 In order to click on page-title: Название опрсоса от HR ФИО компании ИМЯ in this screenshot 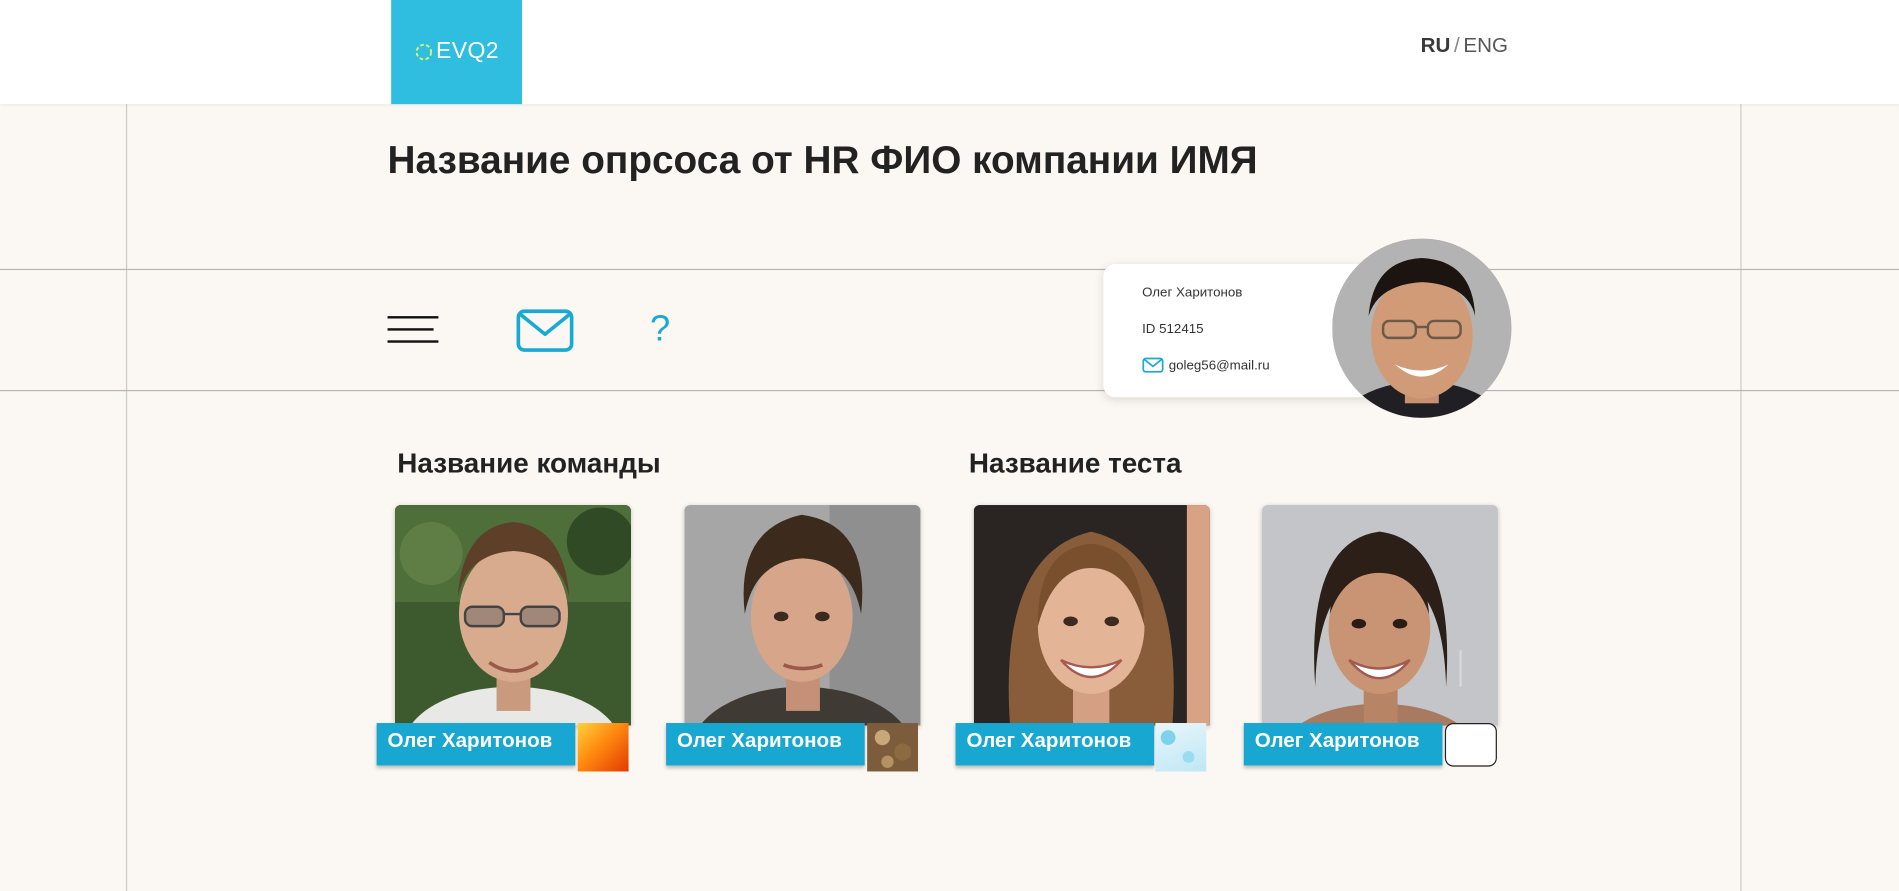, I will do `click(822, 160)`.